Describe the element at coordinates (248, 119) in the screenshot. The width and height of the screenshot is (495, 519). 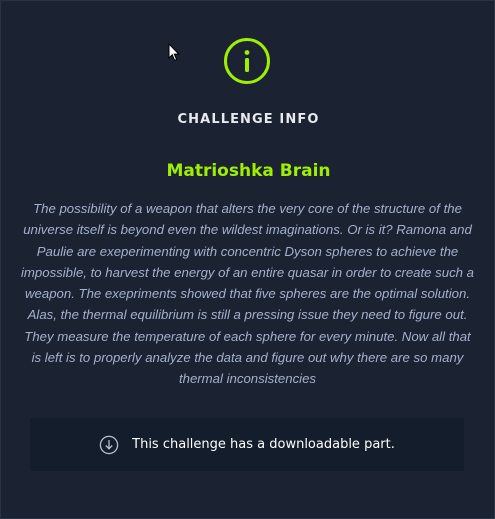
I see `modal-heading: CHALLENGE INFO` at that location.